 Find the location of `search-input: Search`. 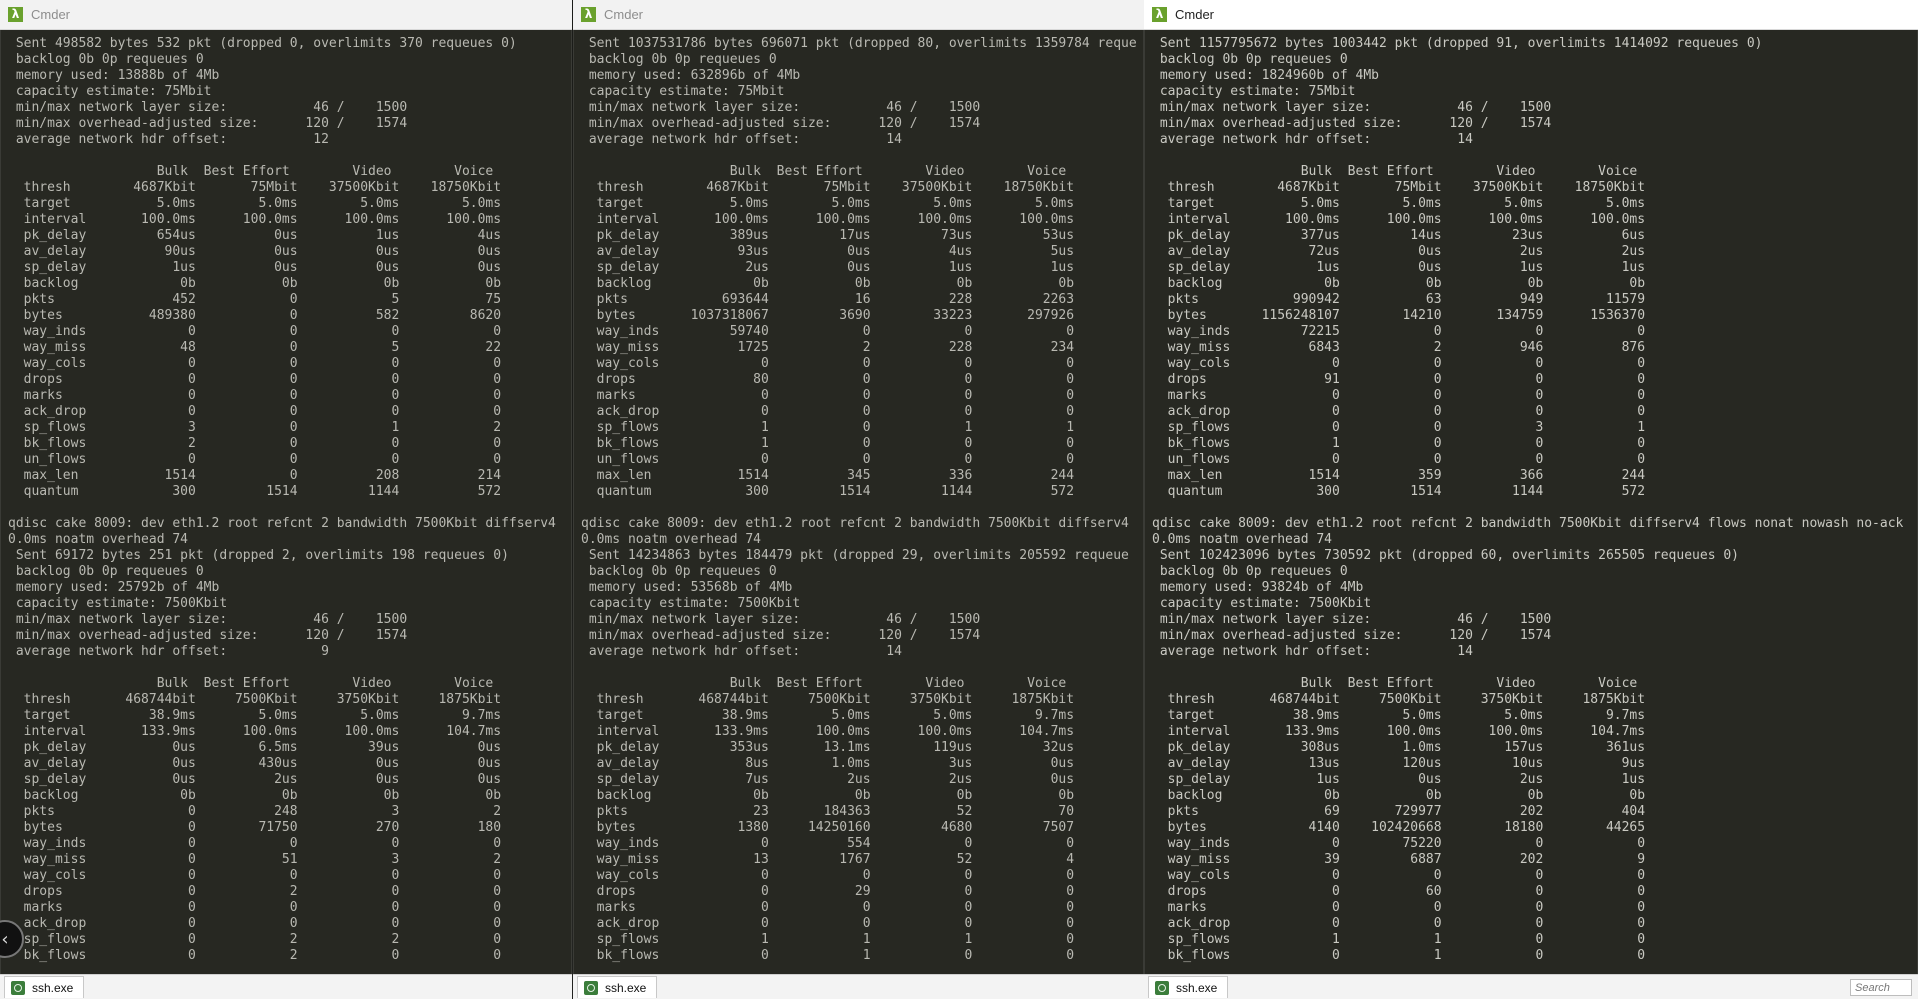

search-input: Search is located at coordinates (1881, 987).